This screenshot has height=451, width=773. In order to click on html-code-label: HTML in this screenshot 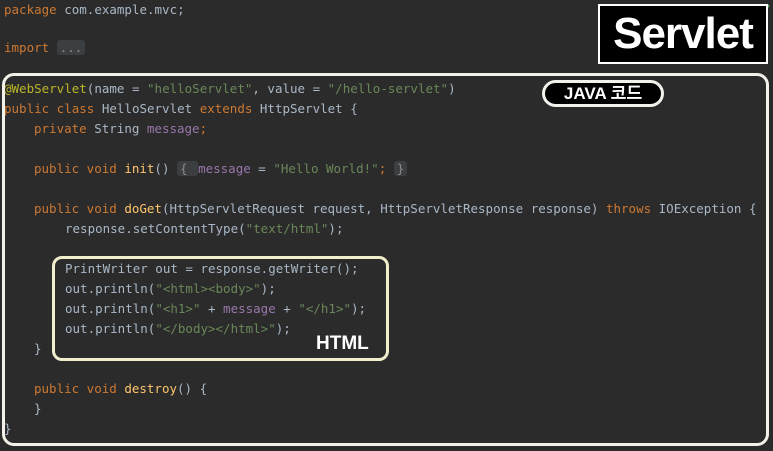, I will do `click(342, 343)`.